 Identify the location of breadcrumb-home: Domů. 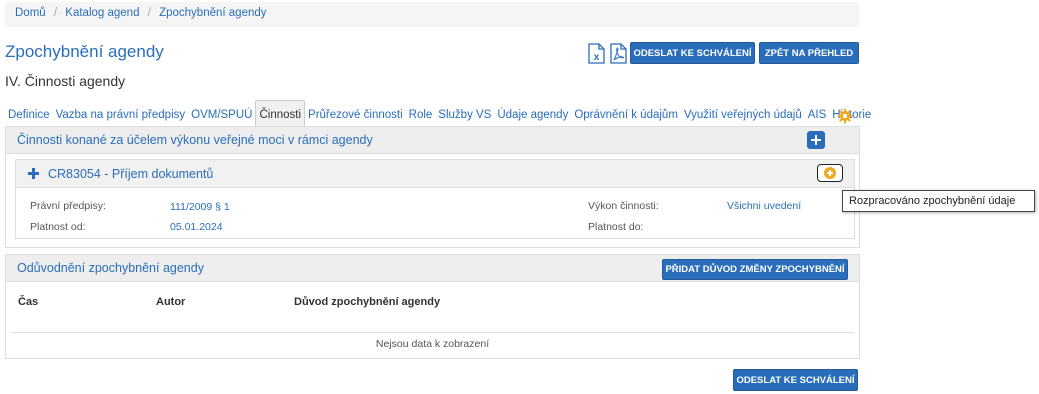
(30, 13).